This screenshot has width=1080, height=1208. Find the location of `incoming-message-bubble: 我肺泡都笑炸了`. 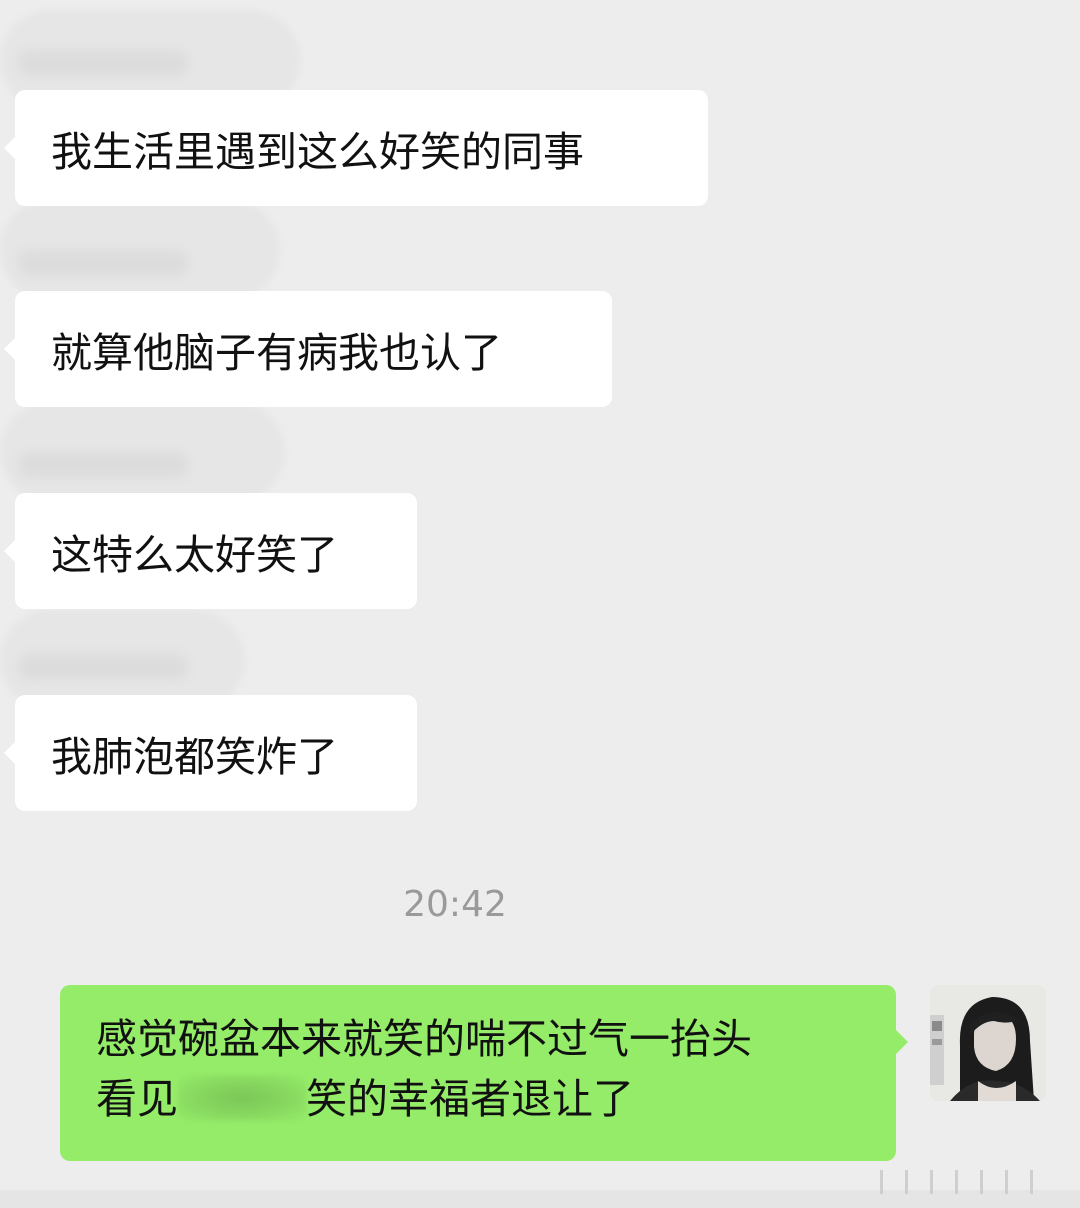

incoming-message-bubble: 我肺泡都笑炸了 is located at coordinates (210, 753).